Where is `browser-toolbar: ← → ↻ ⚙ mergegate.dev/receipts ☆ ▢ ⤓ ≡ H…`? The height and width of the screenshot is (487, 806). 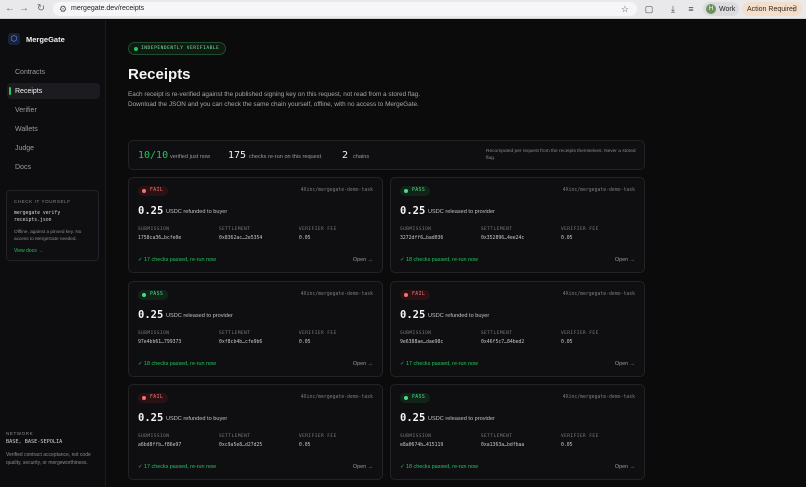 browser-toolbar: ← → ↻ ⚙ mergegate.dev/receipts ☆ ▢ ⤓ ≡ H… is located at coordinates (403, 9).